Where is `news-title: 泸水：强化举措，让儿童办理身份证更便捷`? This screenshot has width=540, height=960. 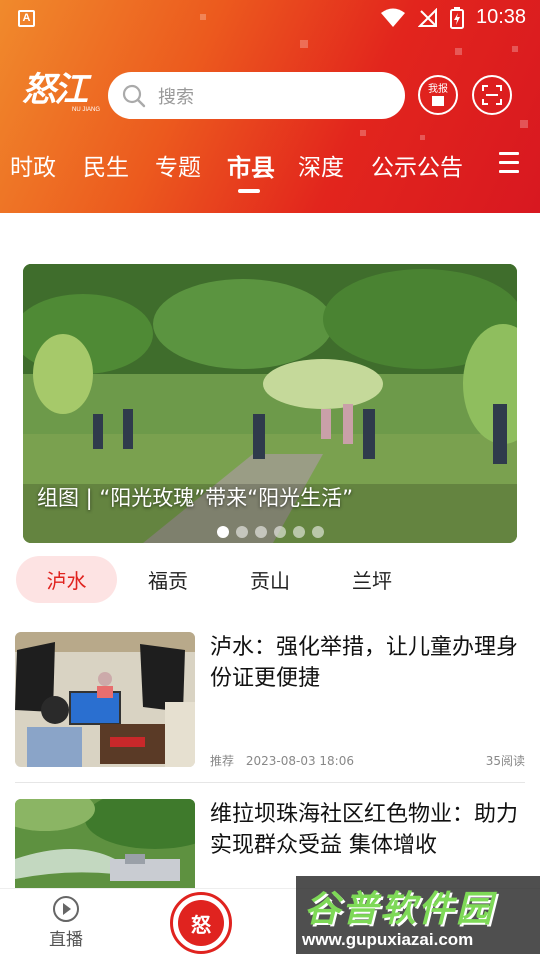 news-title: 泸水：强化举措，让儿童办理身份证更便捷 is located at coordinates (364, 663).